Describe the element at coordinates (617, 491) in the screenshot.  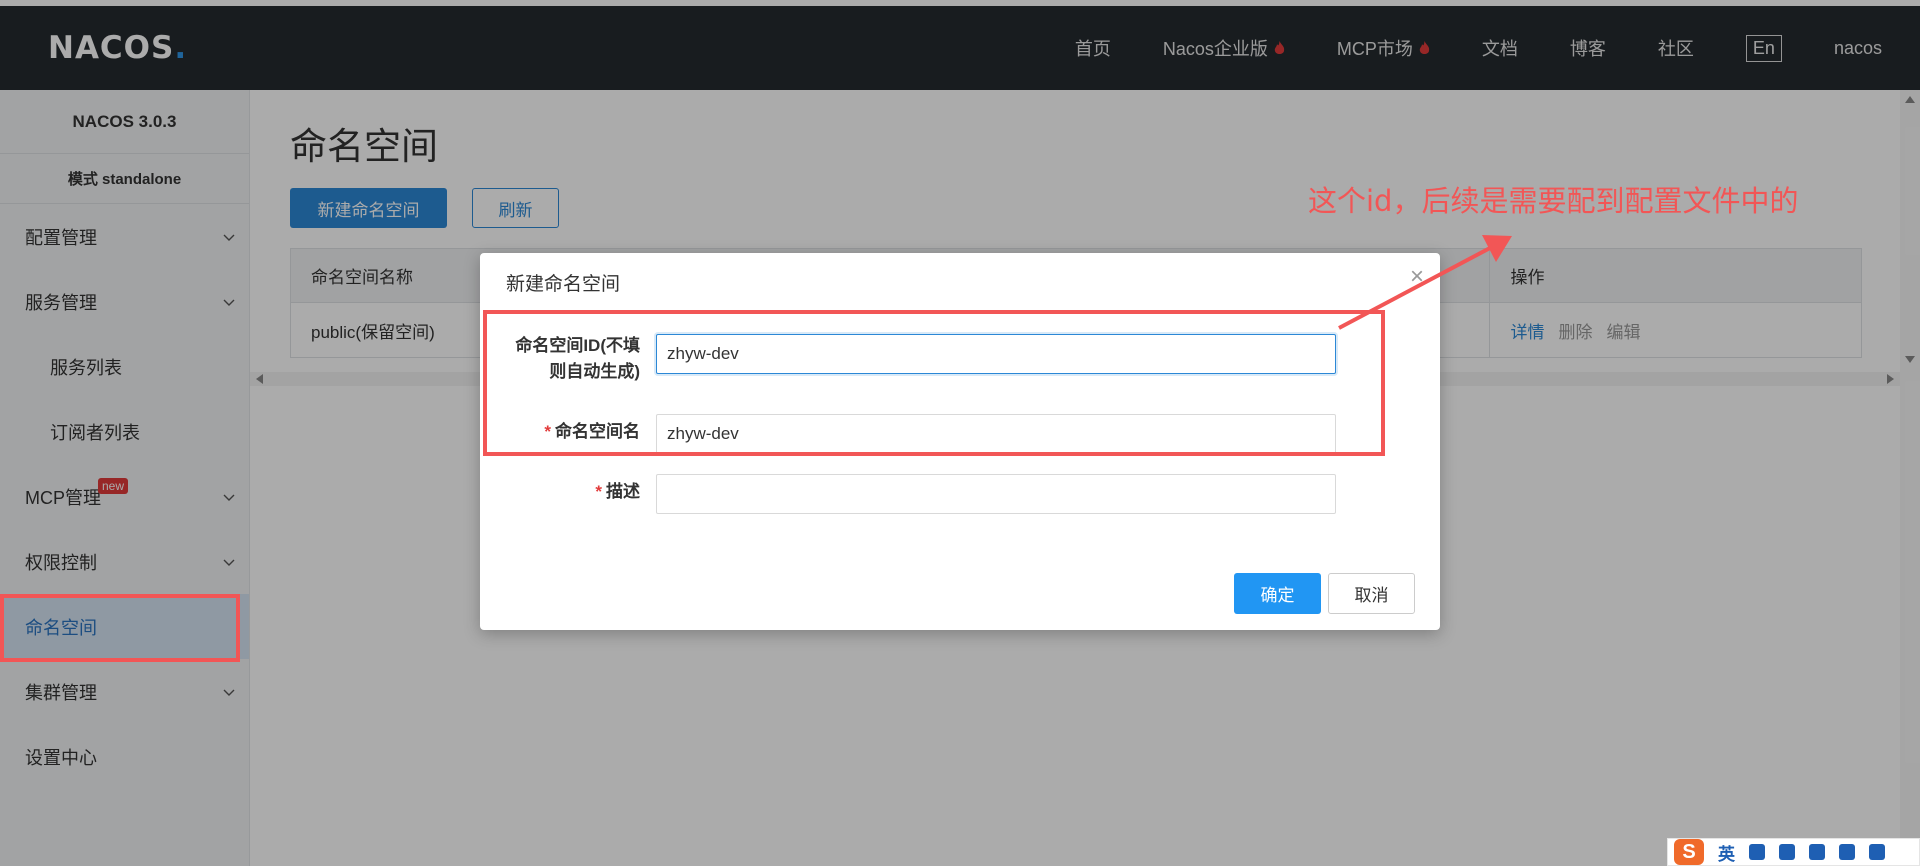
I see `description-label: * 描述` at that location.